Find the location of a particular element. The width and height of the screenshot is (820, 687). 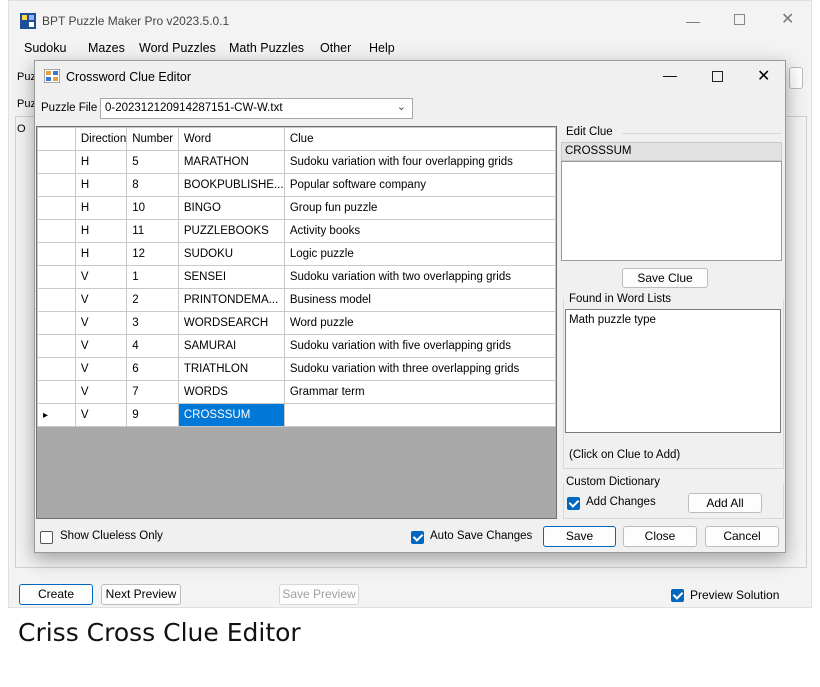

cell-word: BINGO is located at coordinates (231, 208).